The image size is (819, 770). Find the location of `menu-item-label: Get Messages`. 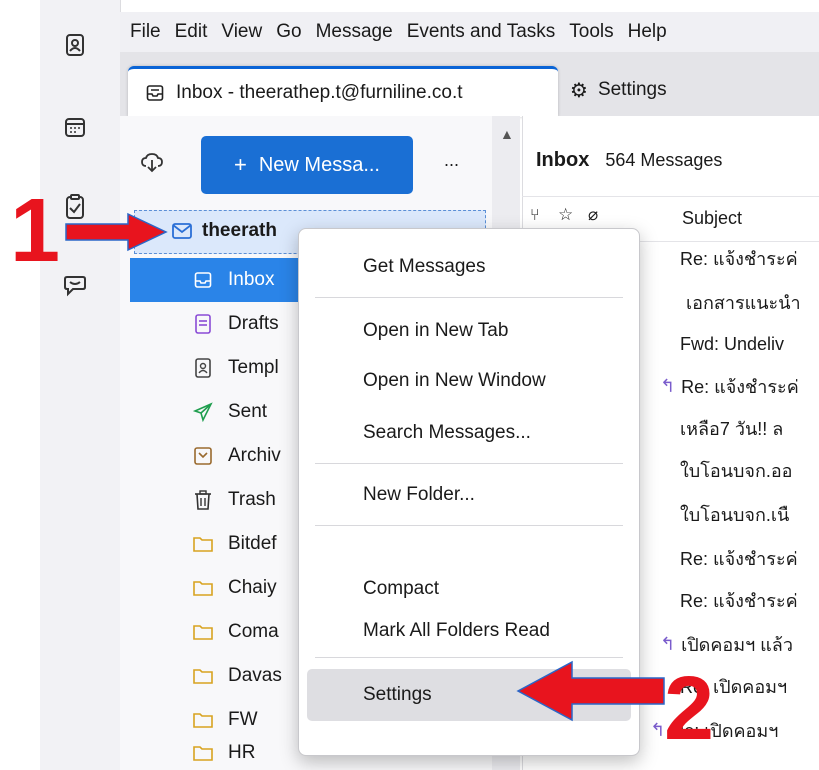

menu-item-label: Get Messages is located at coordinates (424, 266).